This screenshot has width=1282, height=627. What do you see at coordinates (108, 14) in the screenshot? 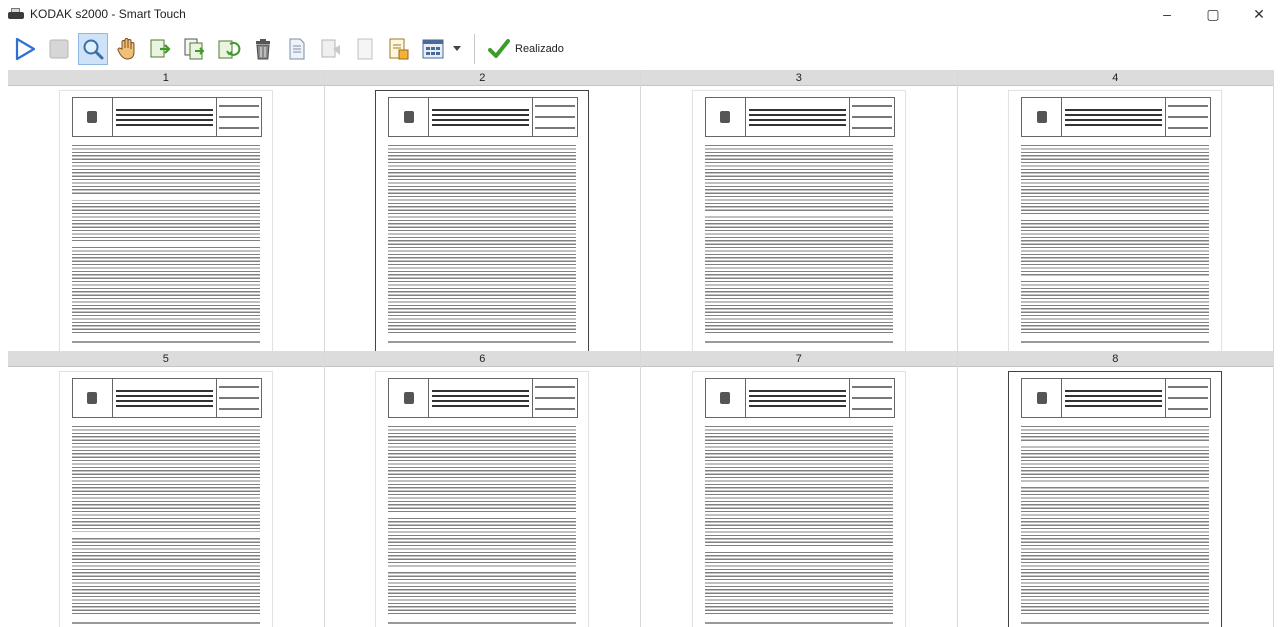
I see `window-title: KODAK s2000 - Smart Touch` at bounding box center [108, 14].